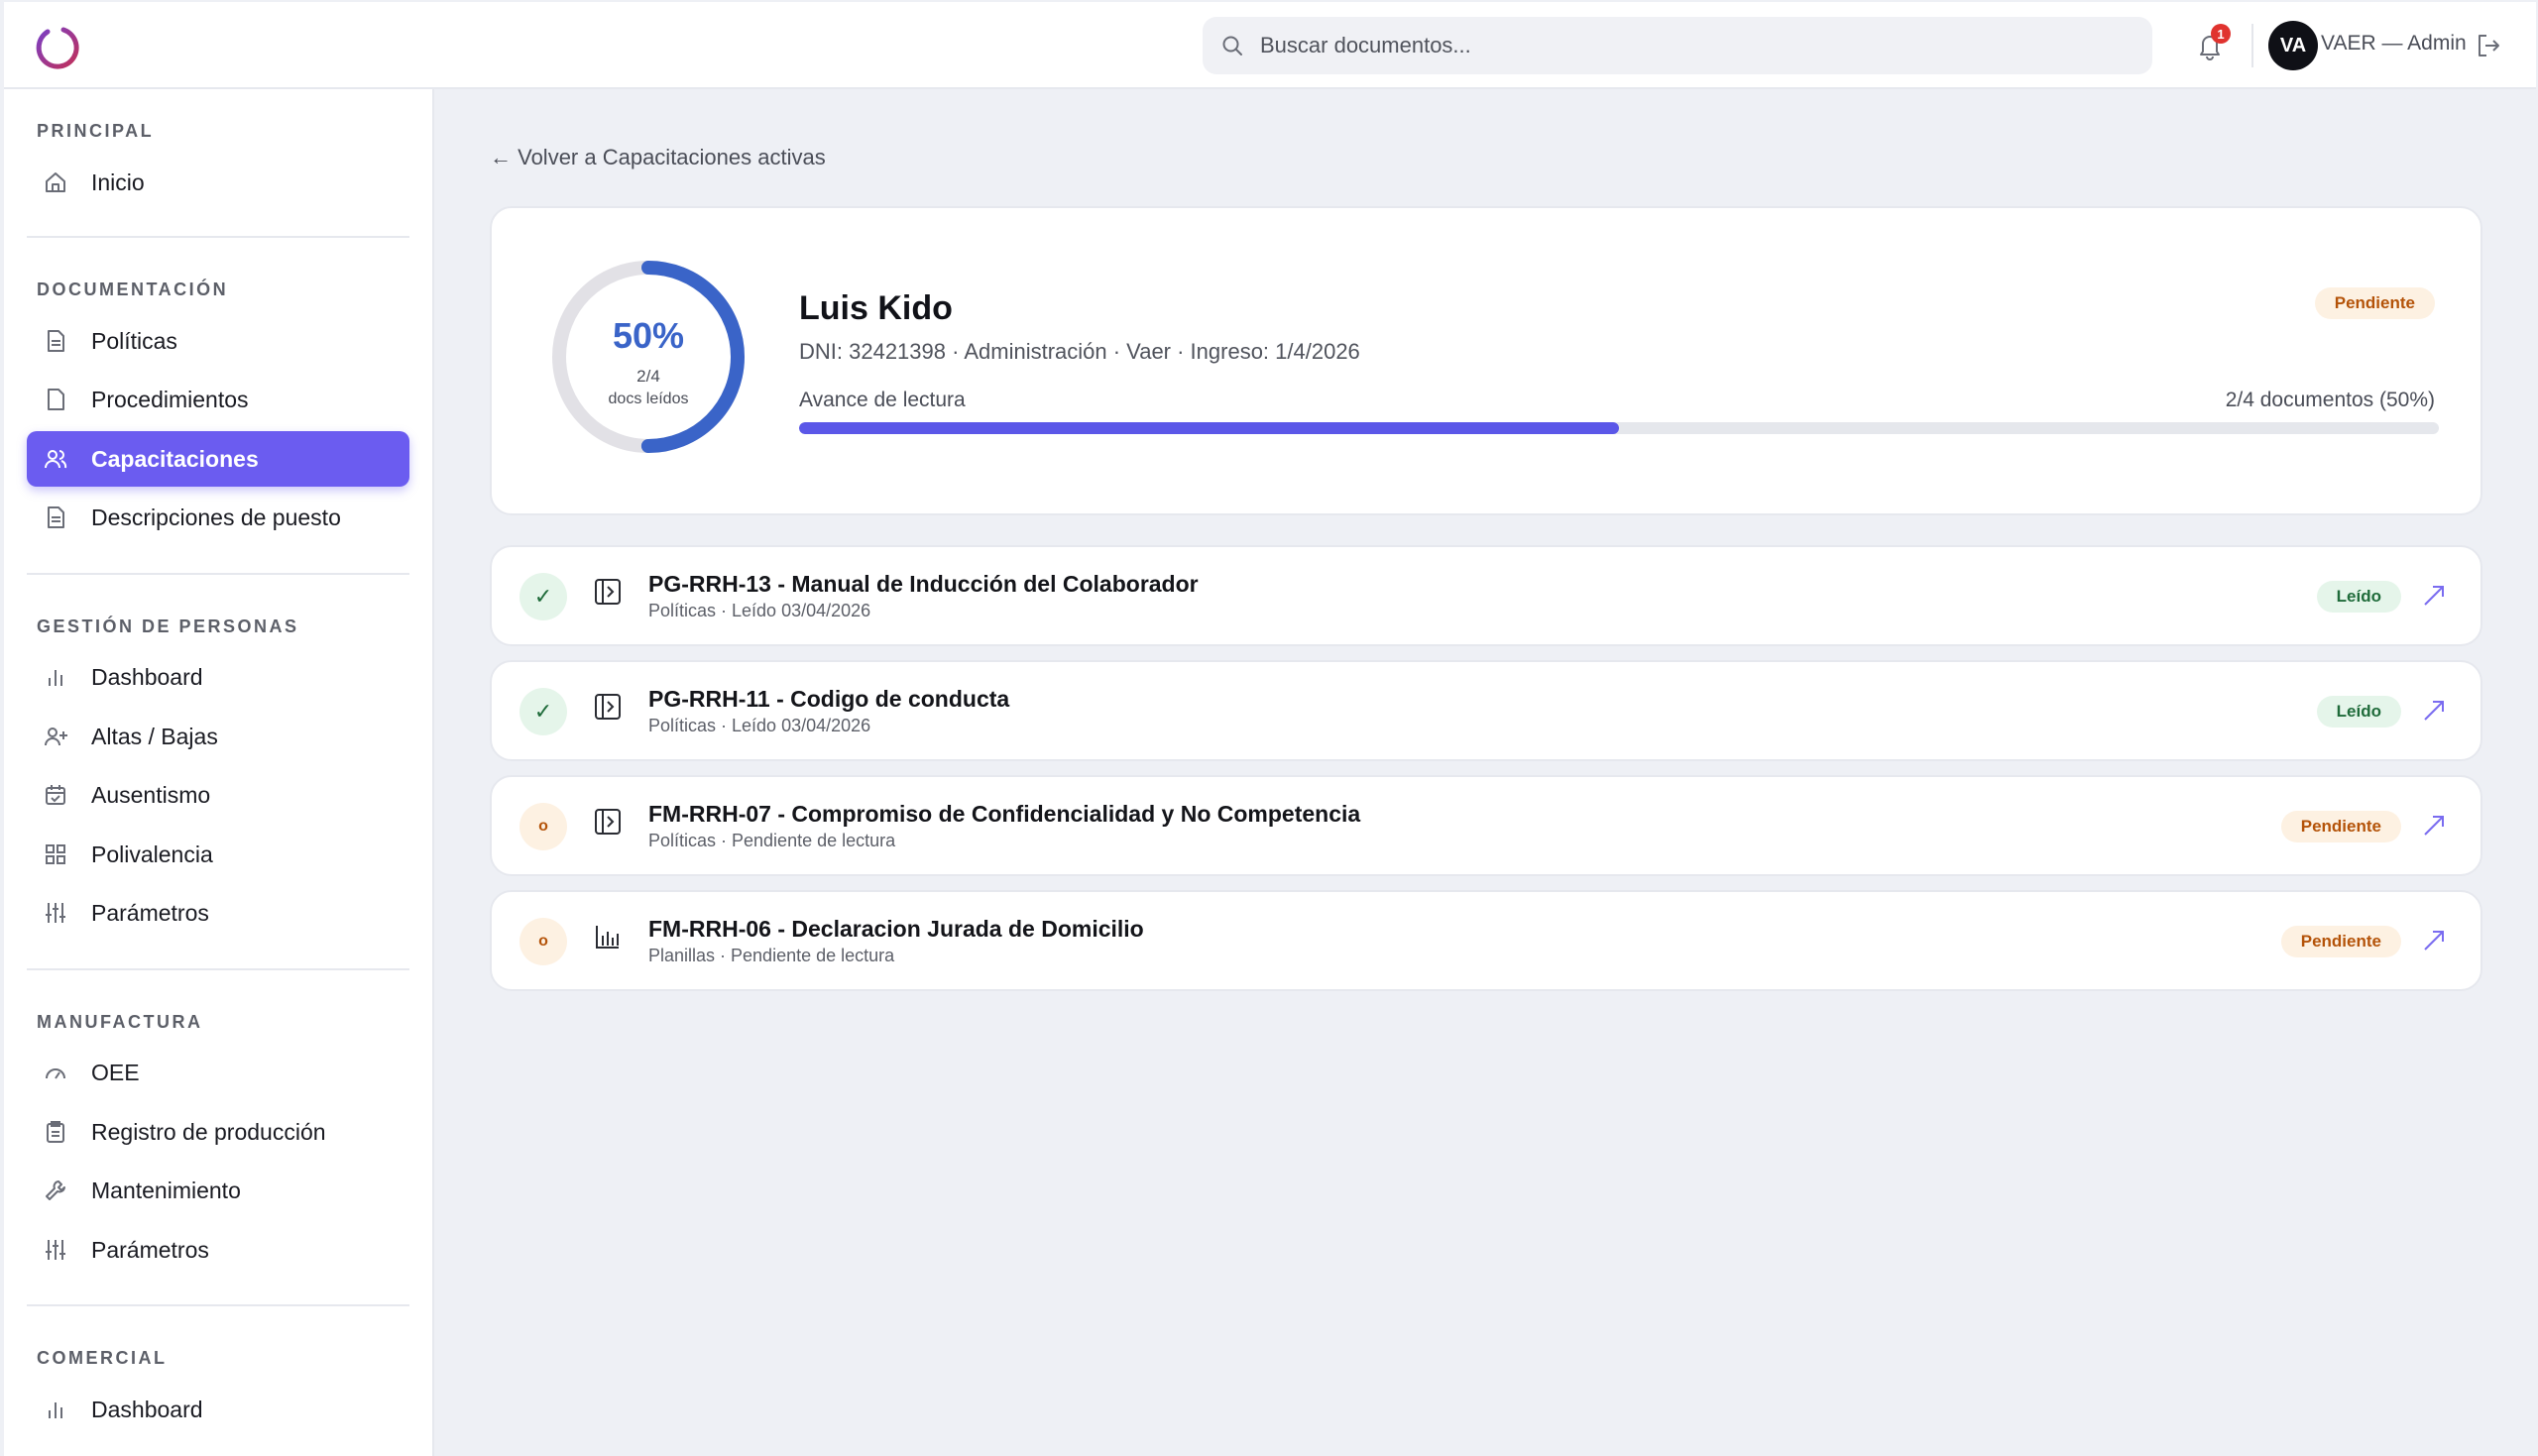 The image size is (2538, 1456). What do you see at coordinates (152, 853) in the screenshot?
I see `sidebar-item-label: Polivalencia` at bounding box center [152, 853].